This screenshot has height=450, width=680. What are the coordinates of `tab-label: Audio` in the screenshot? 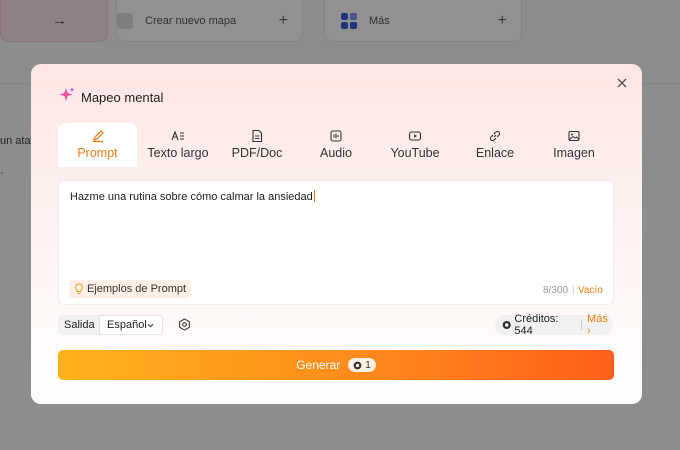 It's located at (336, 153).